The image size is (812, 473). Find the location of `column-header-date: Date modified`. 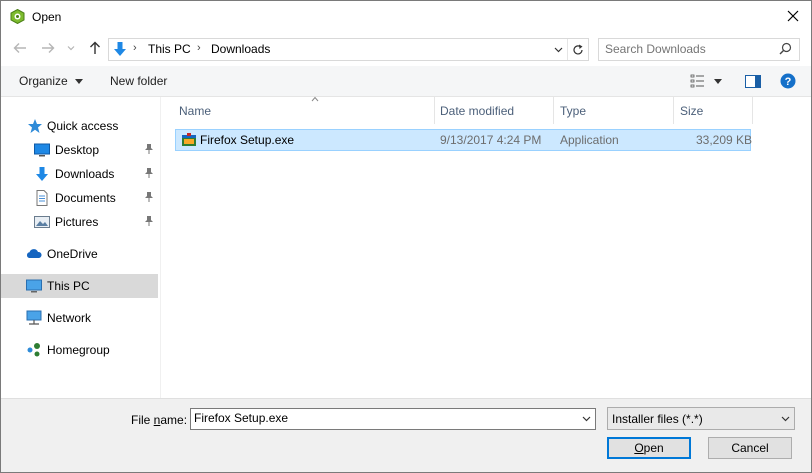

column-header-date: Date modified is located at coordinates (494, 110).